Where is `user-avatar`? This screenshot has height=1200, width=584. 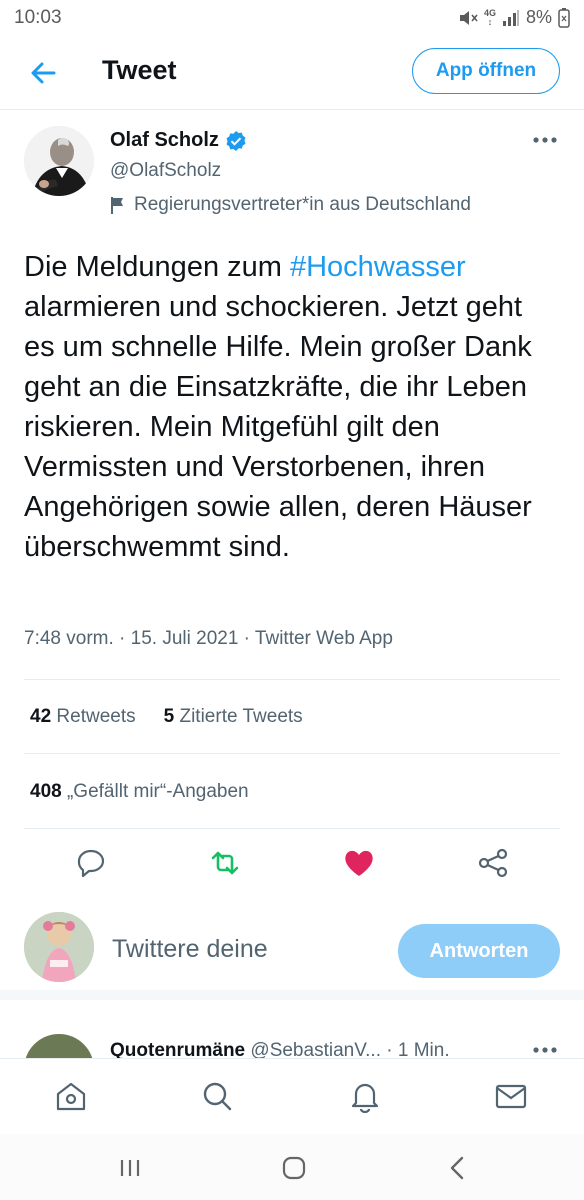
user-avatar is located at coordinates (59, 947).